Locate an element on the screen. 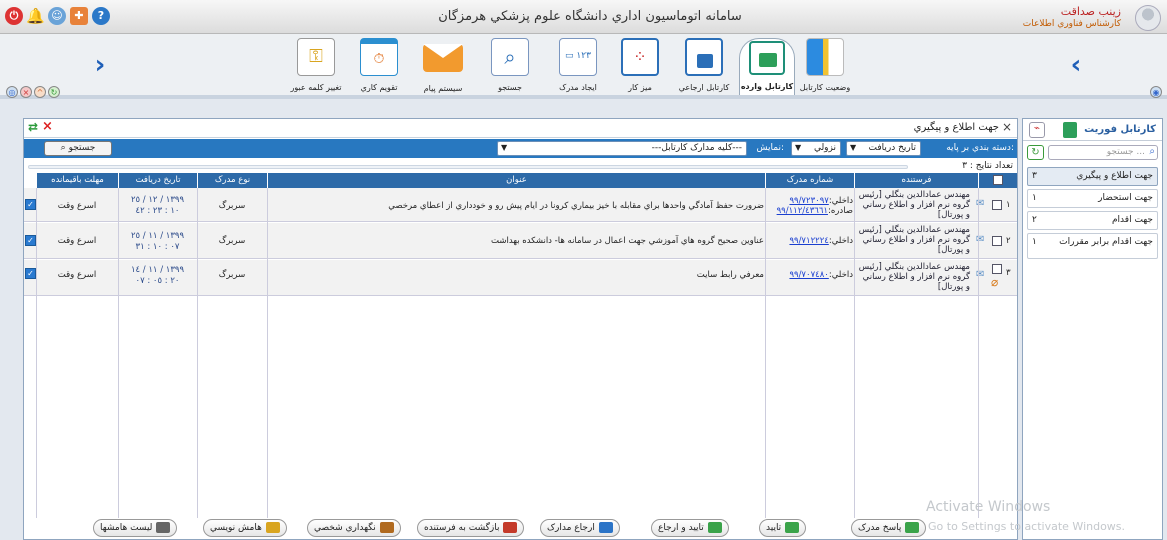  help-icon: ? is located at coordinates (101, 16).